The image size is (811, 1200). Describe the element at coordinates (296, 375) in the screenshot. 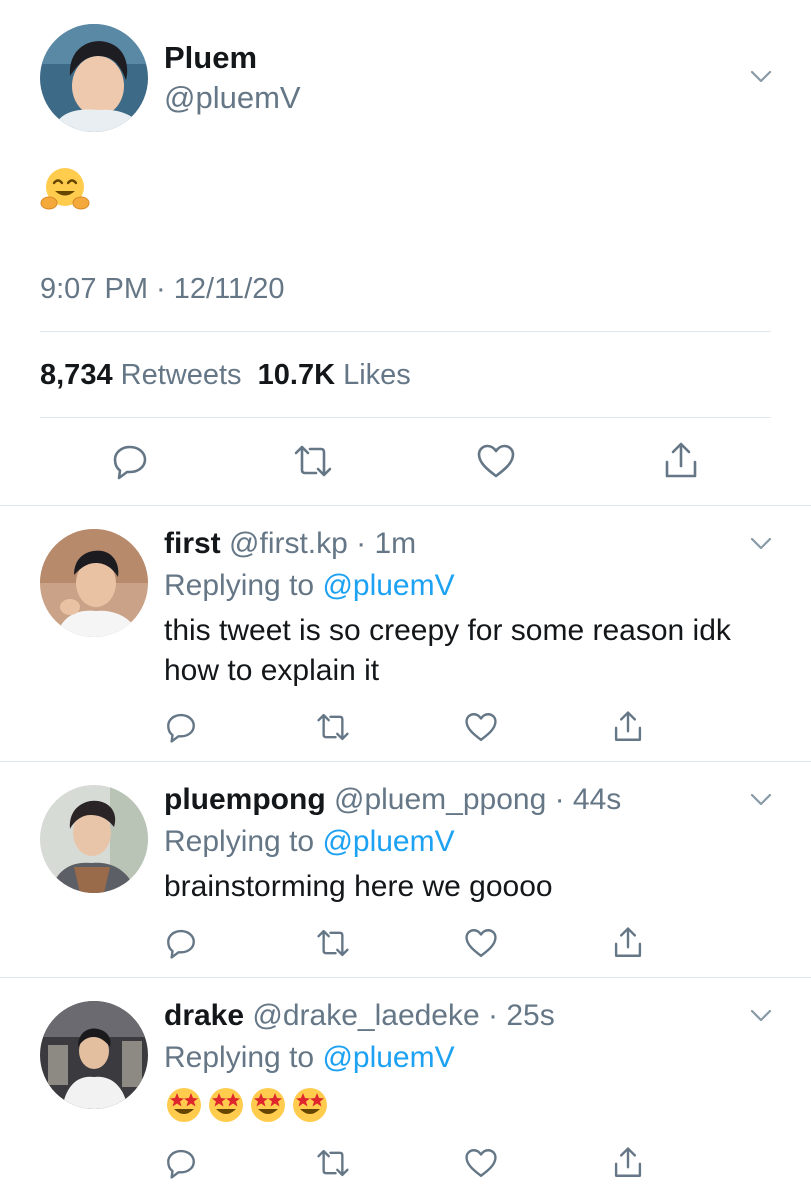

I see `like-count: 10.7K` at that location.